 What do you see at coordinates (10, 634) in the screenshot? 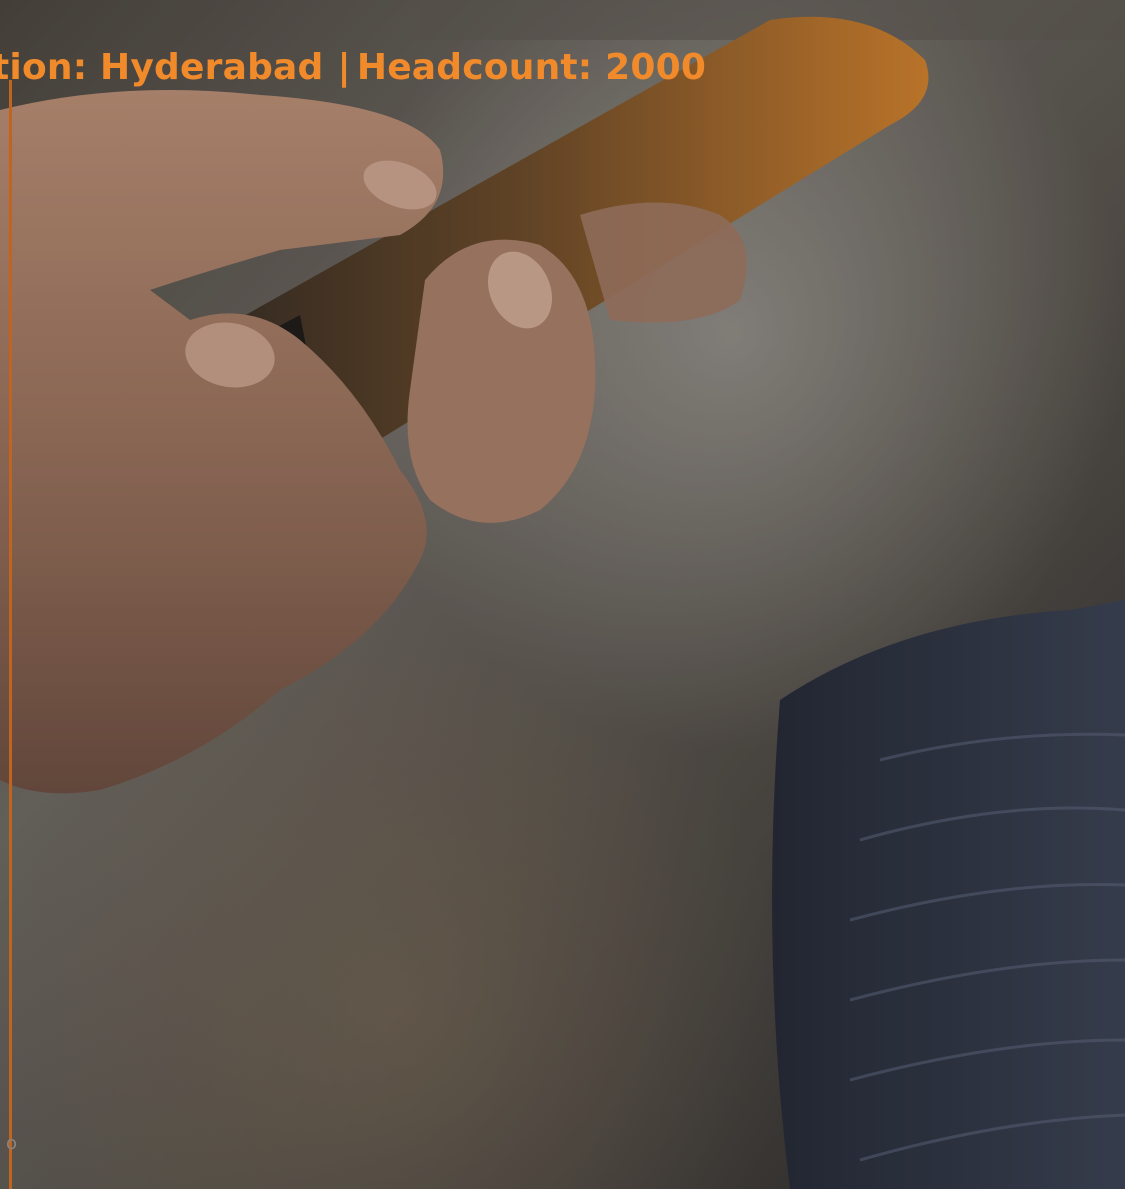
I see `left-accent-rule` at bounding box center [10, 634].